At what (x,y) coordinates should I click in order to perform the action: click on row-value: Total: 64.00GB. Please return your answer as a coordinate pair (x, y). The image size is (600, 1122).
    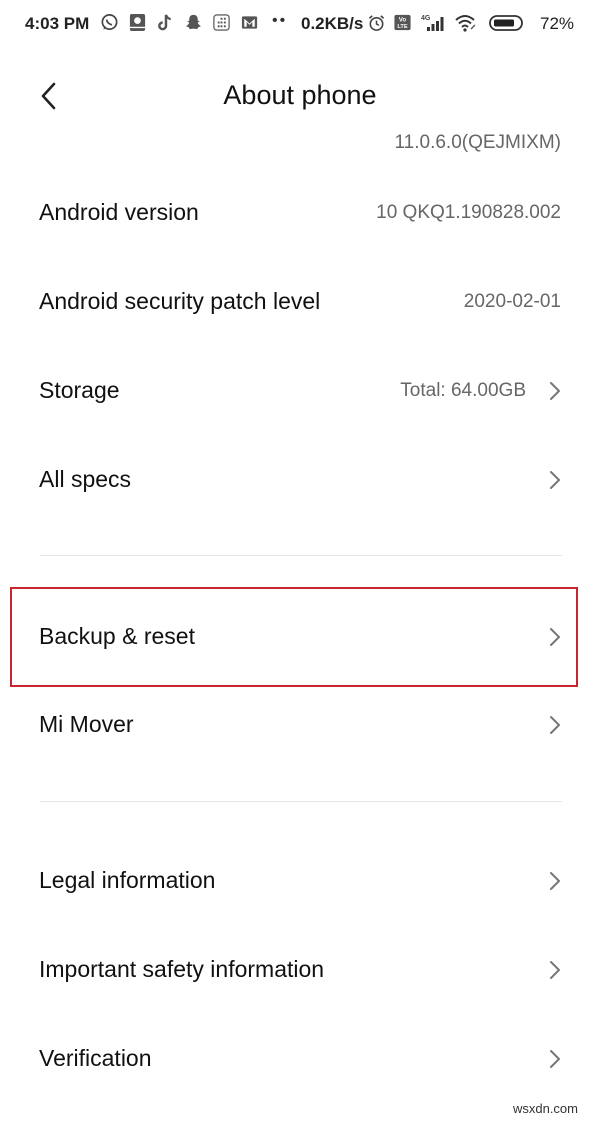
    Looking at the image, I should click on (463, 390).